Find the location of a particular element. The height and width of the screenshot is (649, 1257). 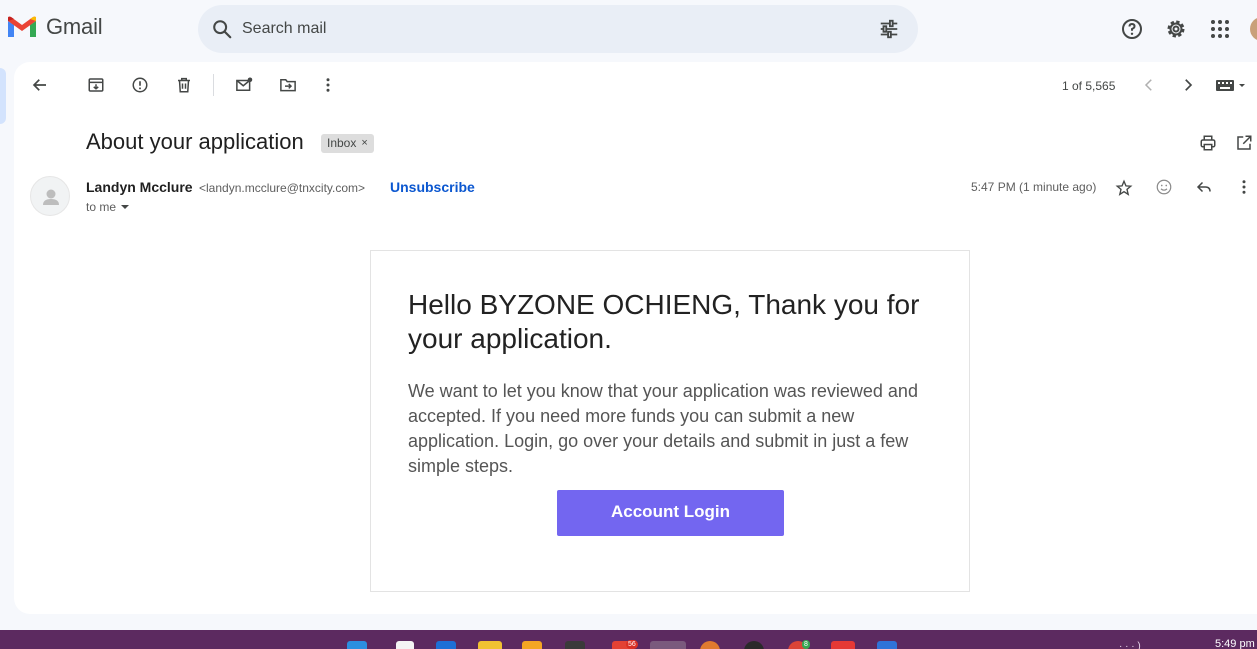

notification-badge: 56 is located at coordinates (632, 644).